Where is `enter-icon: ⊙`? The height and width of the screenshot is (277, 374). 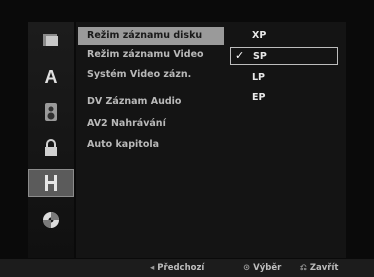 enter-icon: ⊙ is located at coordinates (247, 268).